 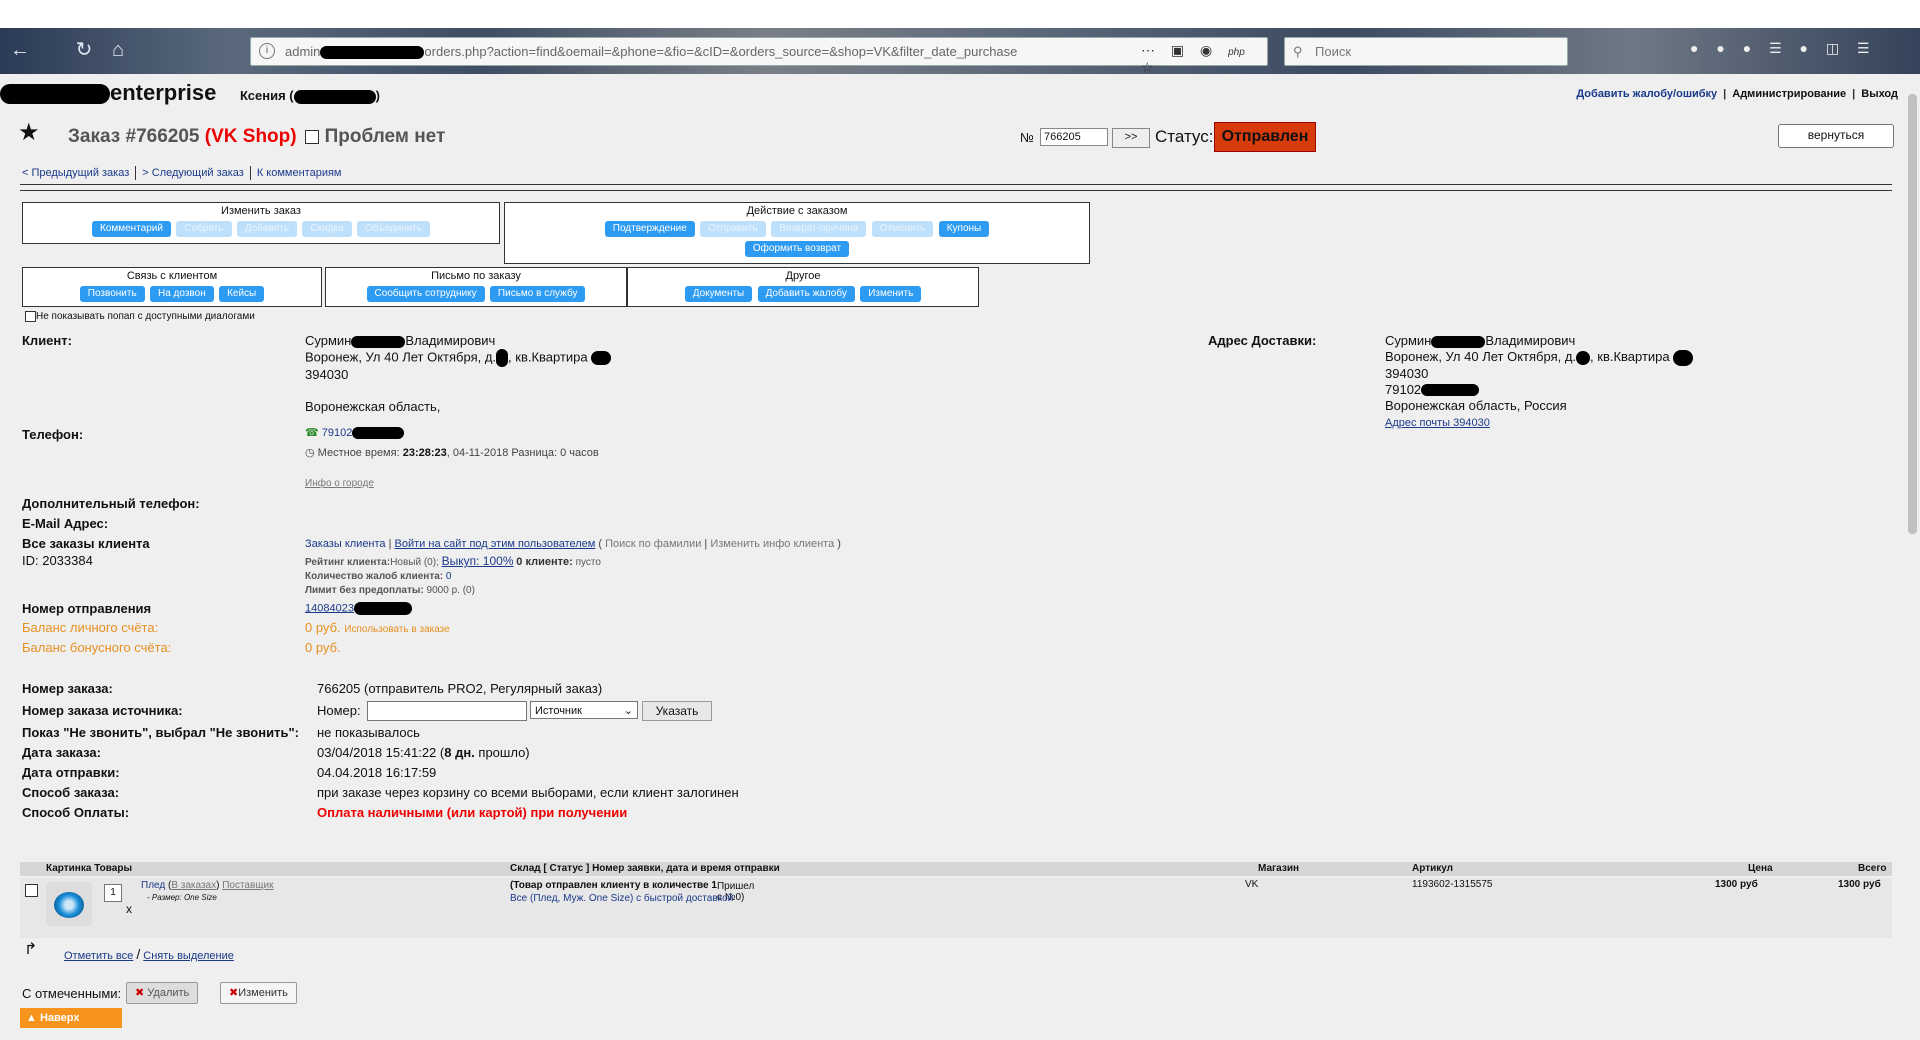 I want to click on extension-icon: ◉, so click(x=1206, y=50).